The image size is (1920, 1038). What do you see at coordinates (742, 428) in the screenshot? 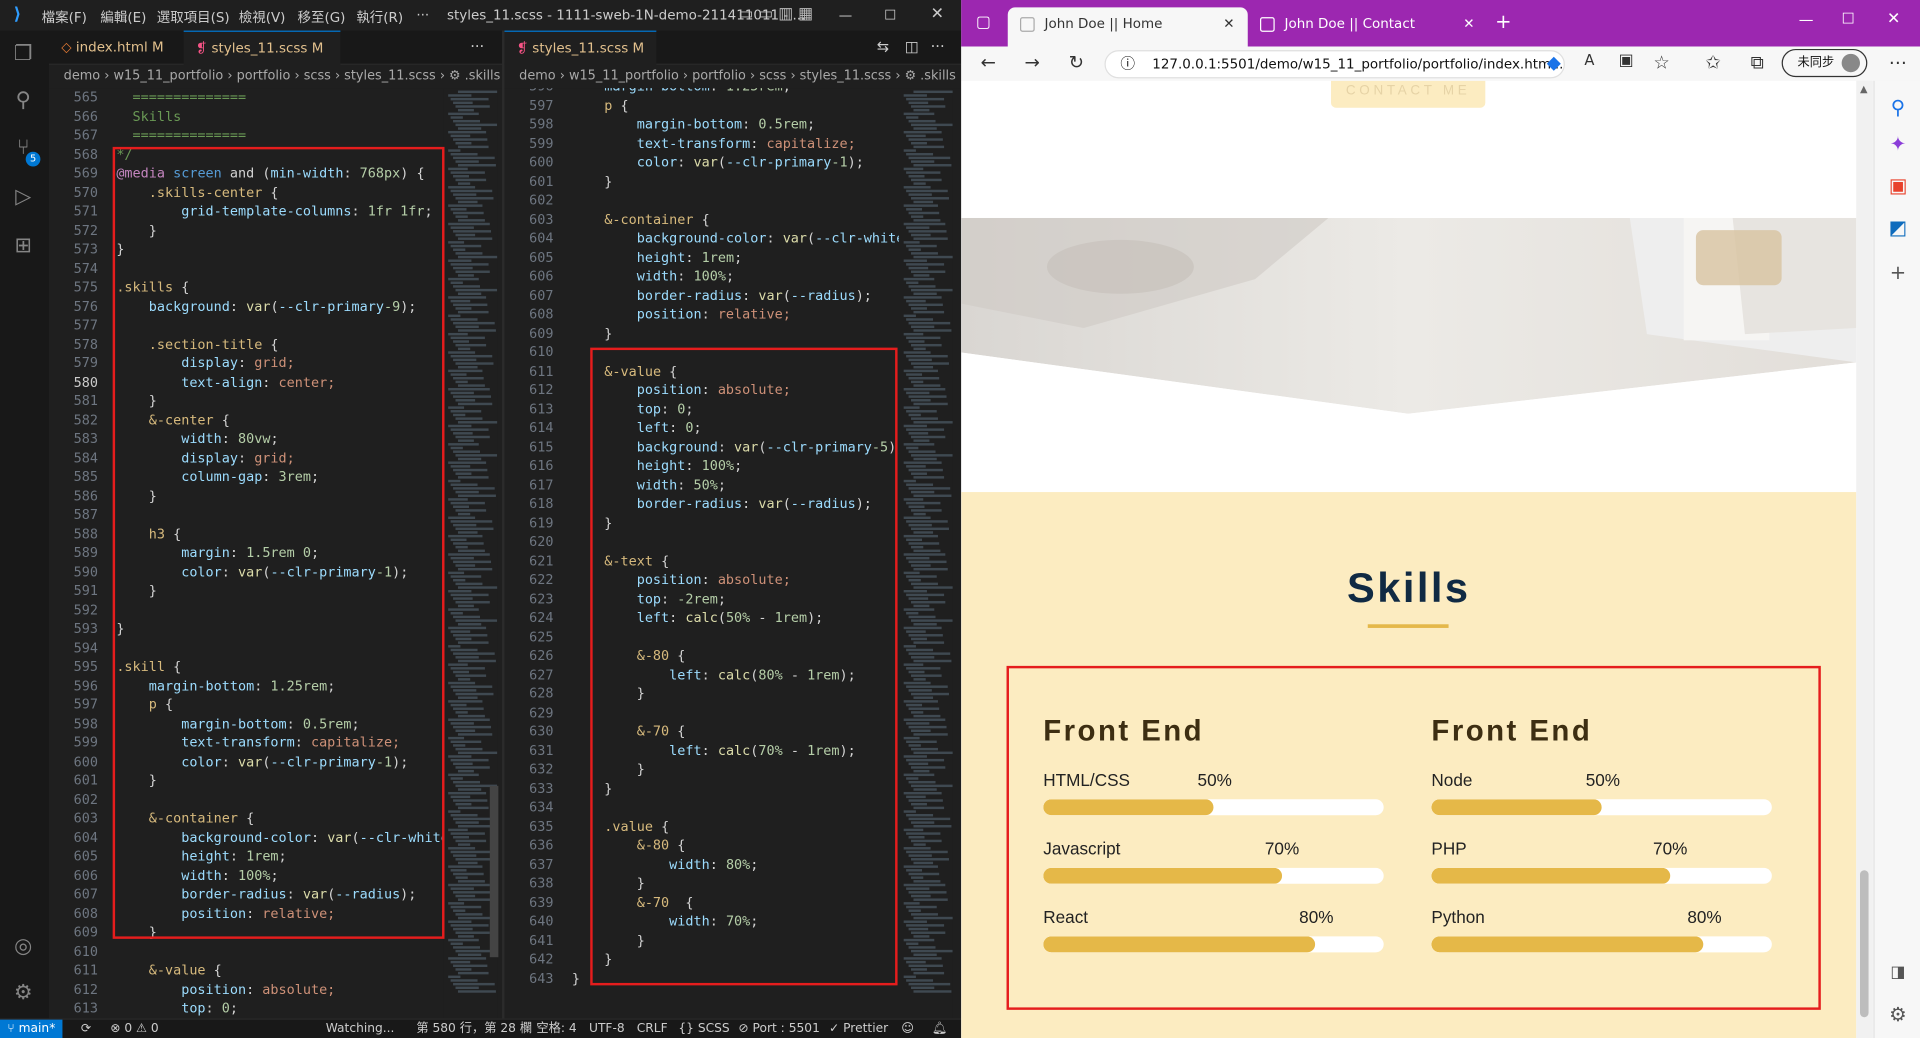
I see `code-line: left: 0;` at bounding box center [742, 428].